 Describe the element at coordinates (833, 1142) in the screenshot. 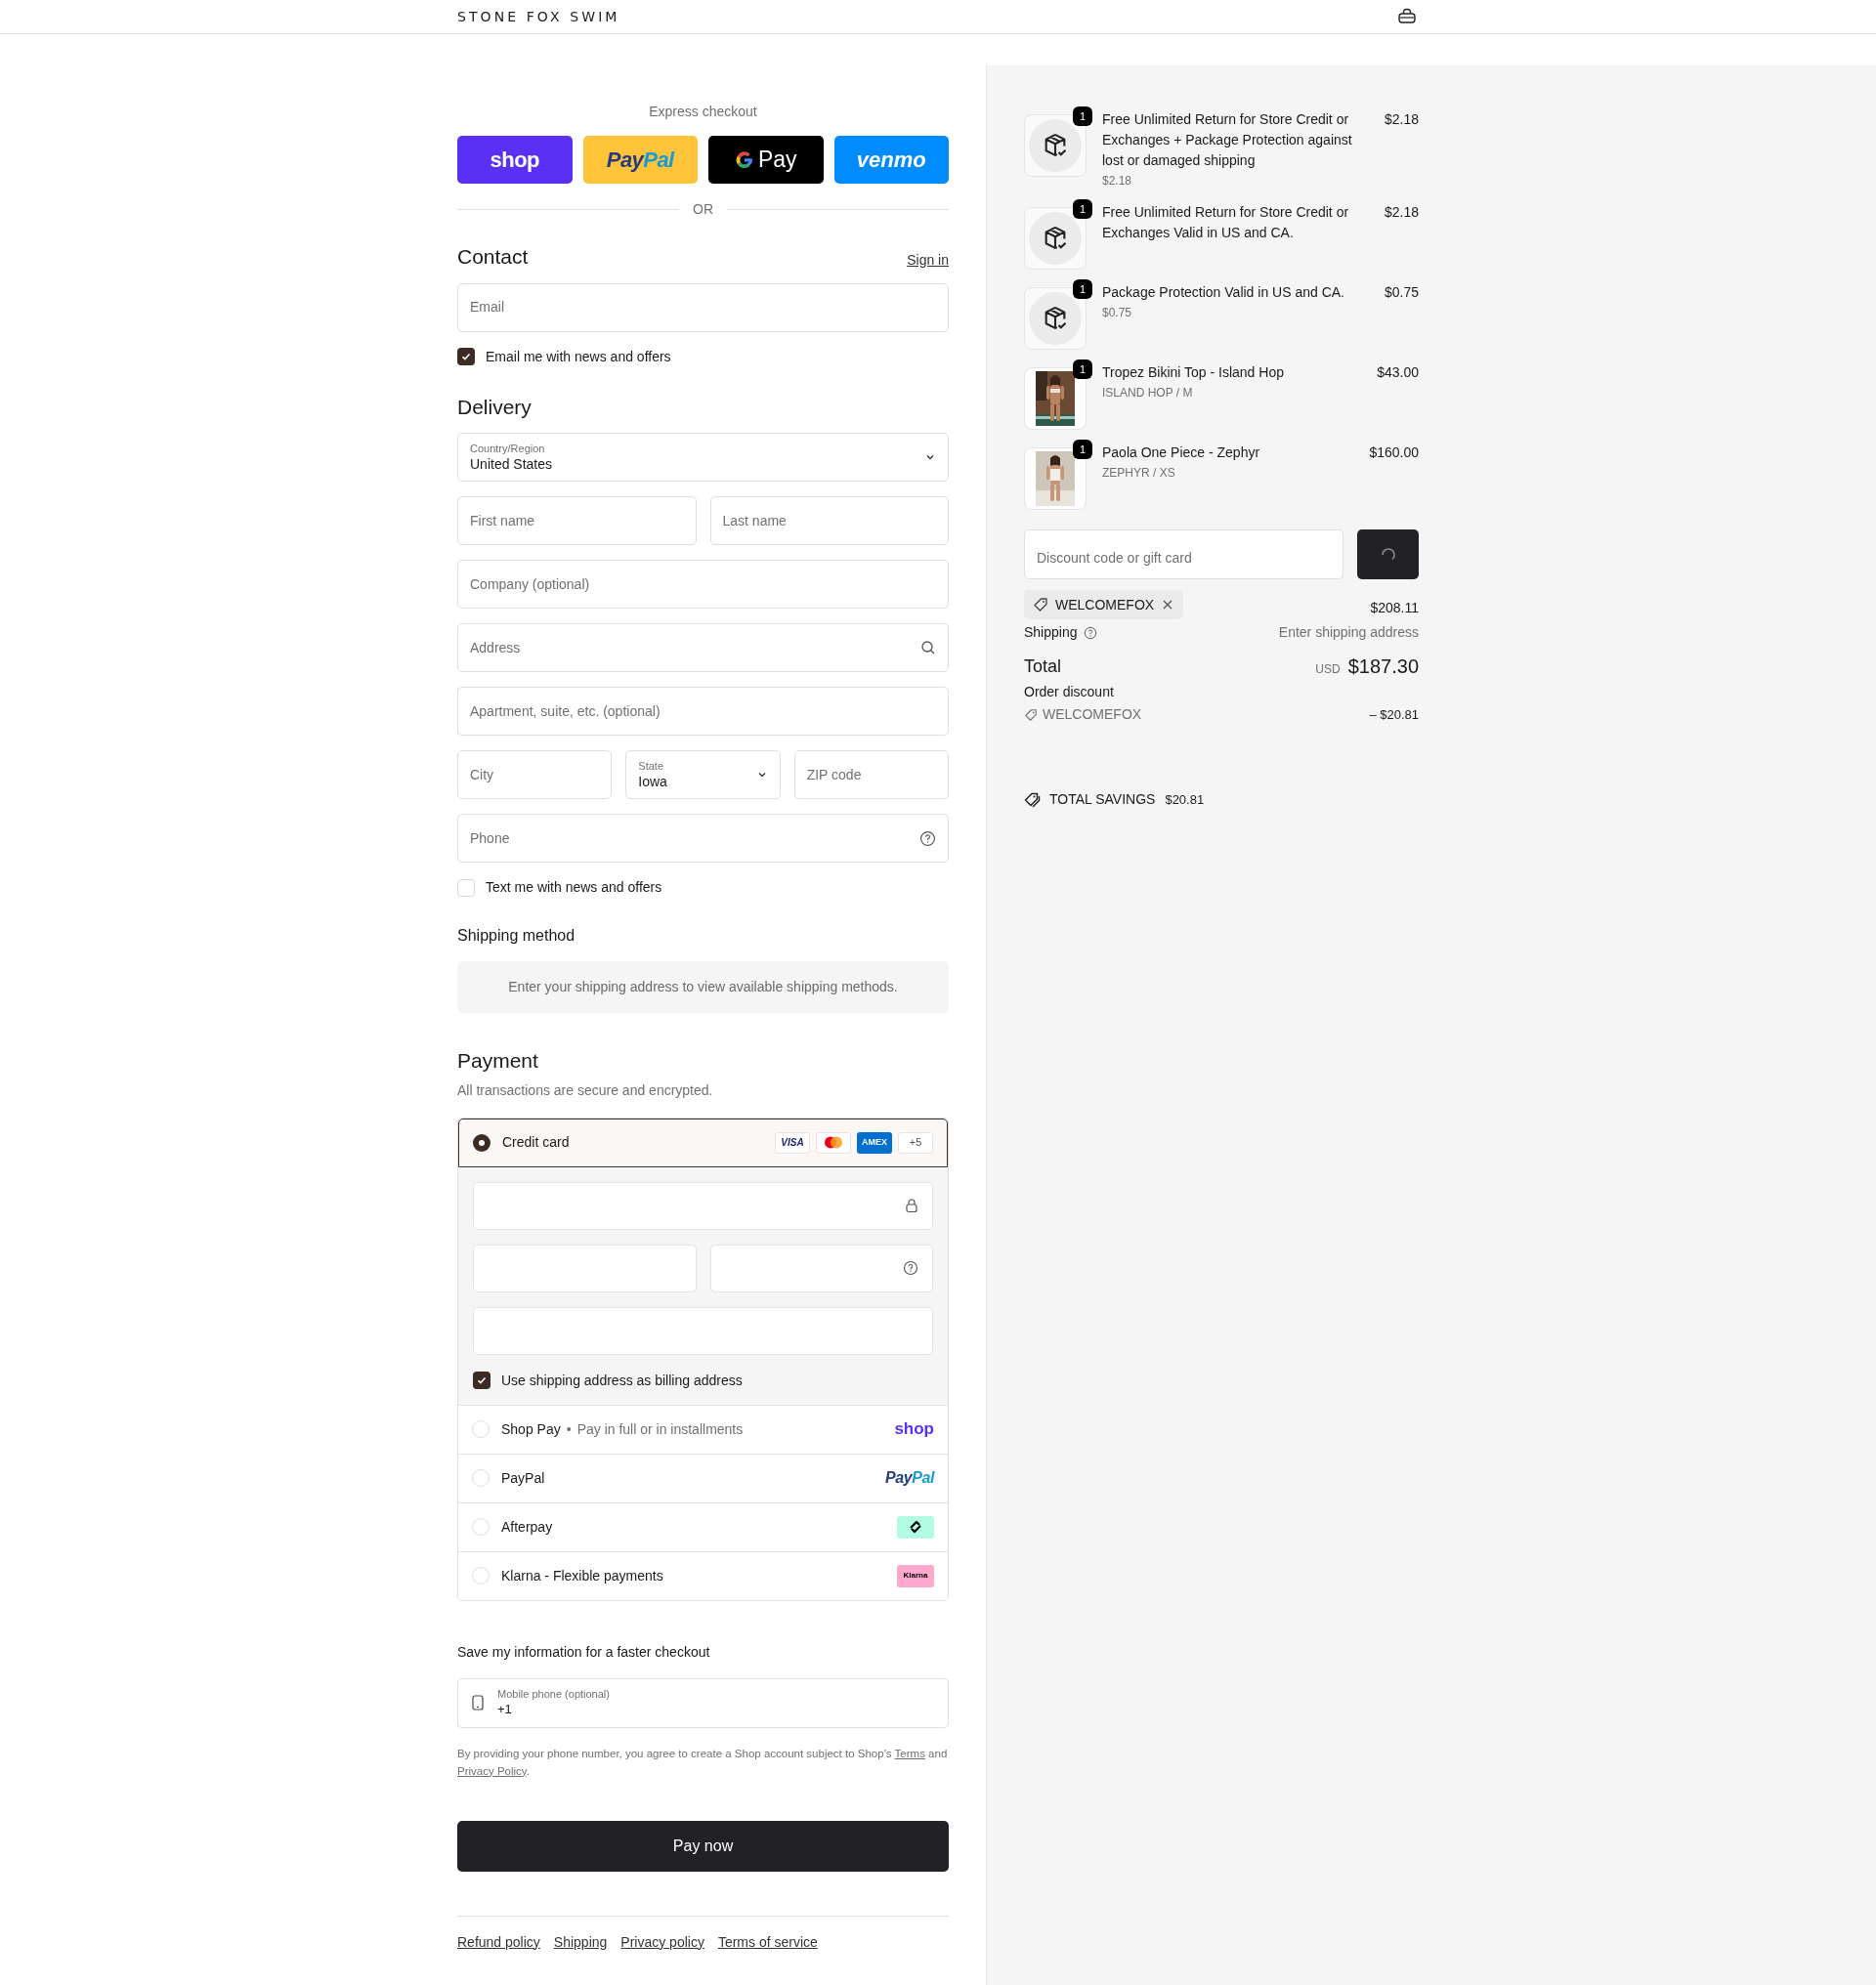

I see `card-brand-icon` at that location.